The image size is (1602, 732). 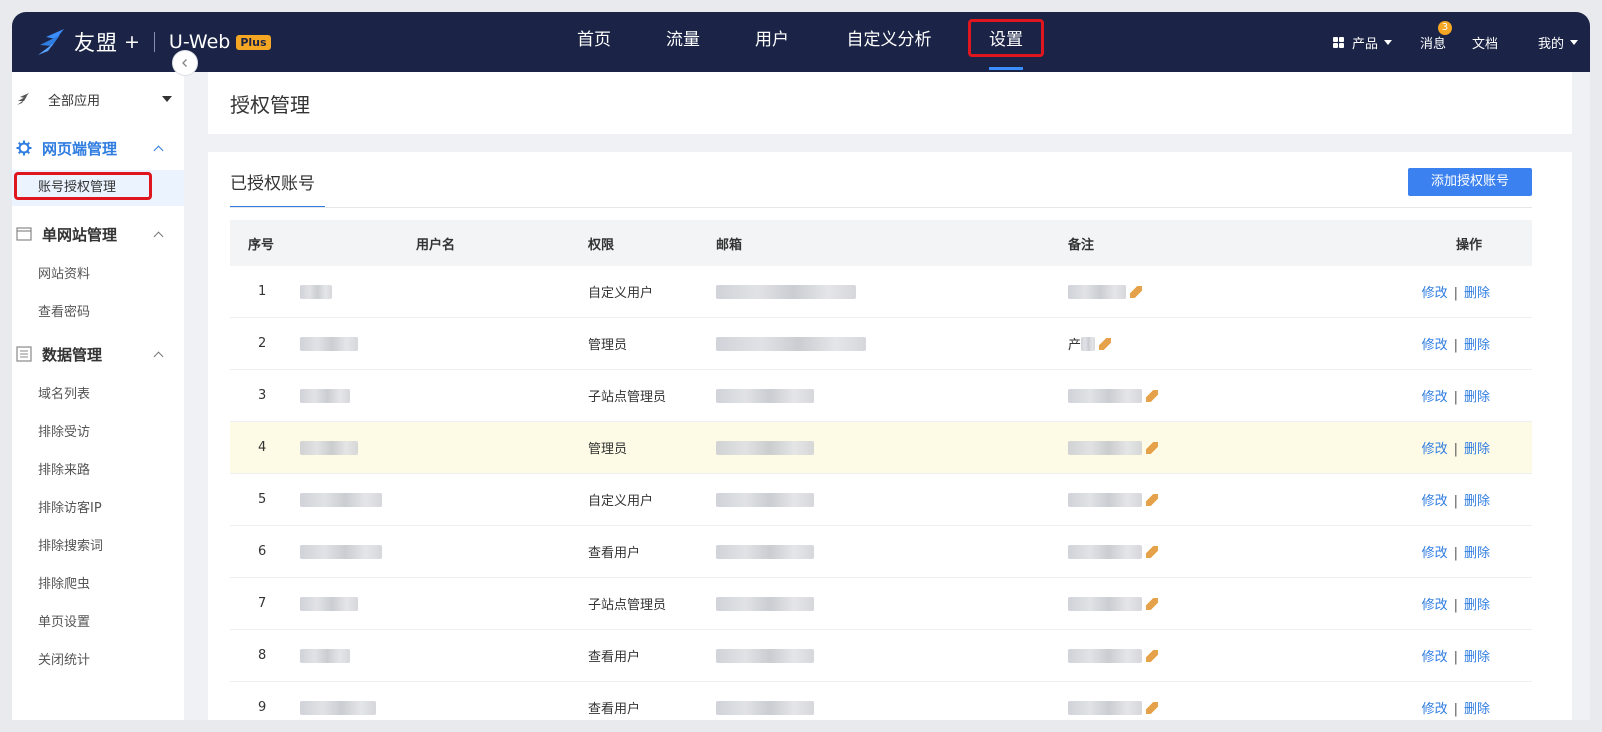 What do you see at coordinates (98, 275) in the screenshot?
I see `sidebar-item-site-info: 网站资料` at bounding box center [98, 275].